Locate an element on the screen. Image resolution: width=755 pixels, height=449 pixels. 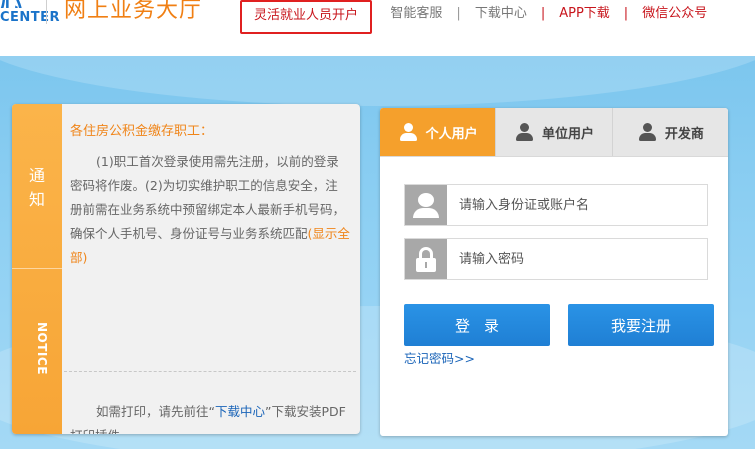
tab-developer: 开发商 is located at coordinates (670, 132).